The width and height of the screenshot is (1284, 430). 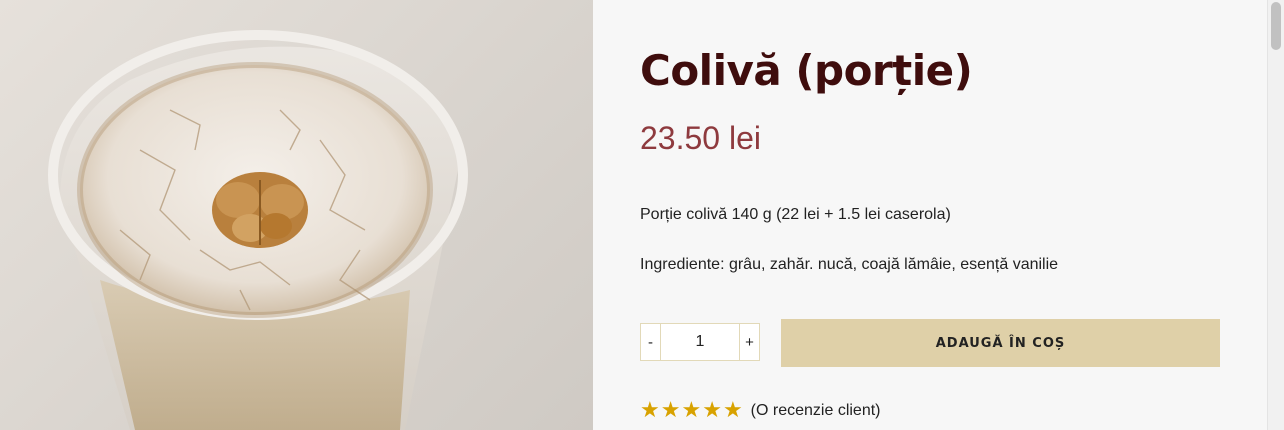 I want to click on quantity-input, so click(x=700, y=342).